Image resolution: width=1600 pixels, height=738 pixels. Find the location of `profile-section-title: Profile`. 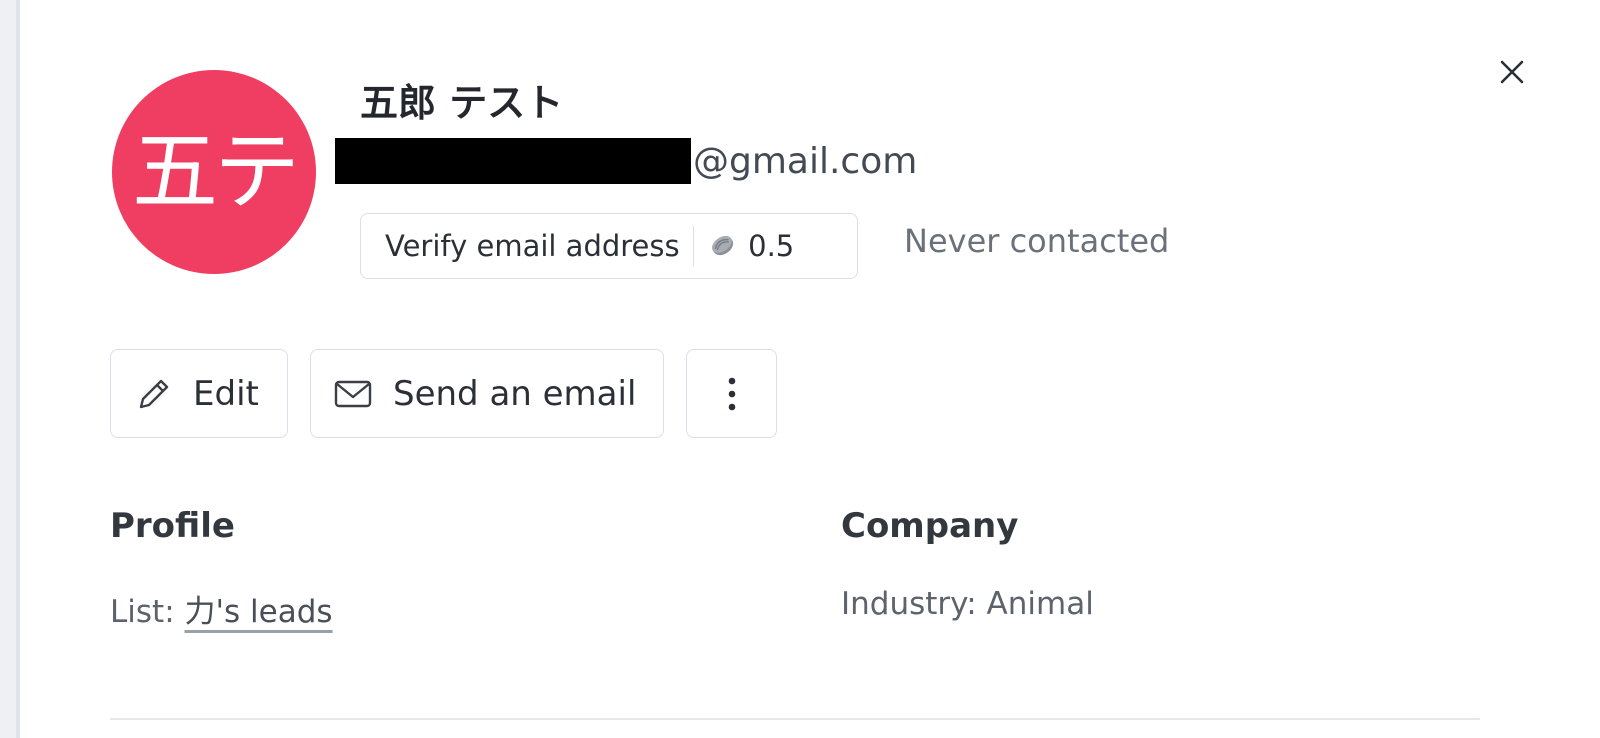

profile-section-title: Profile is located at coordinates (172, 526).